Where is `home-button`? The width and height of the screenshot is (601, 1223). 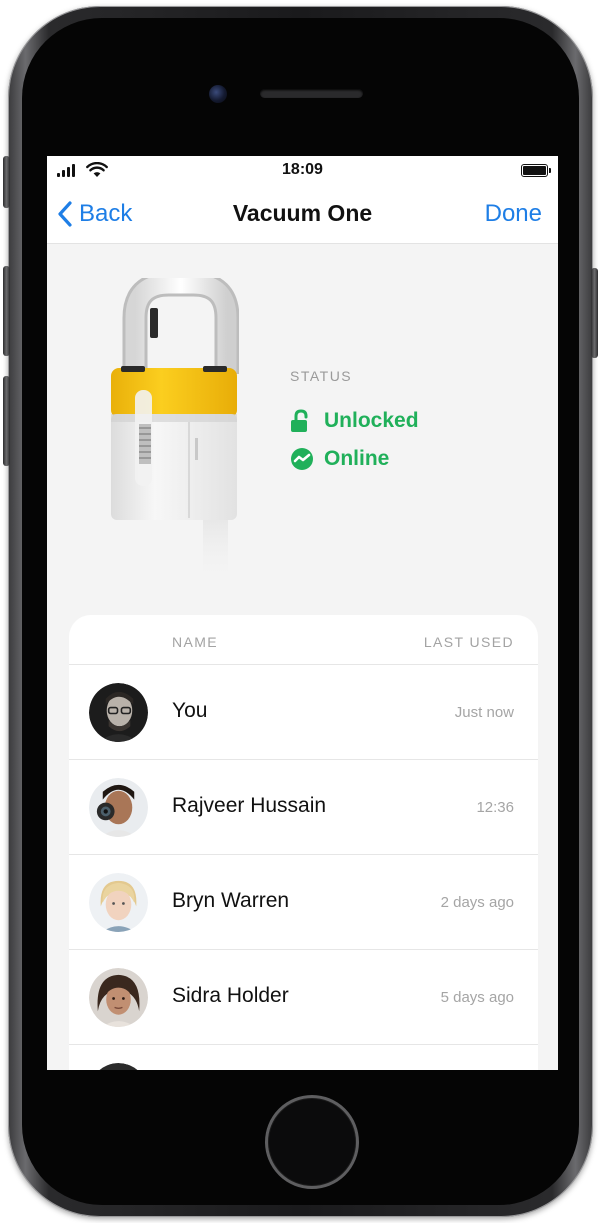
home-button is located at coordinates (312, 1142).